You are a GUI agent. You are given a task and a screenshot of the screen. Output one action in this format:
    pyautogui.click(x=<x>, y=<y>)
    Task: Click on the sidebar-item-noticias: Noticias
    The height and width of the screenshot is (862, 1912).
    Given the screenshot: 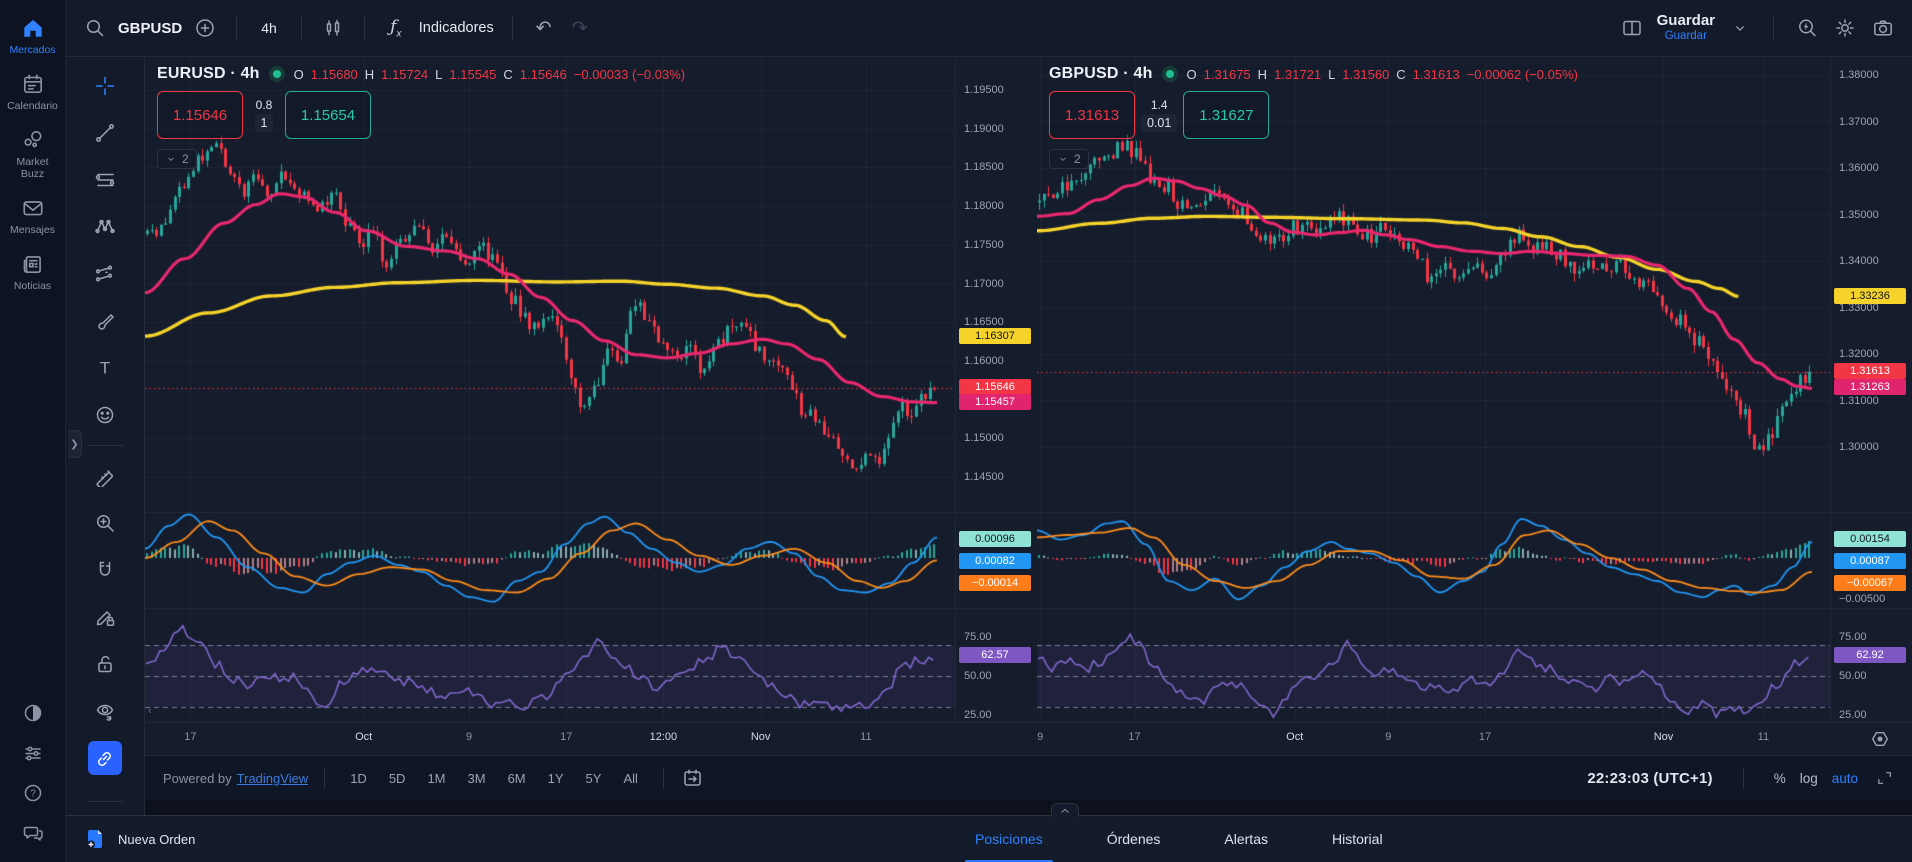 What is the action you would take?
    pyautogui.click(x=33, y=272)
    